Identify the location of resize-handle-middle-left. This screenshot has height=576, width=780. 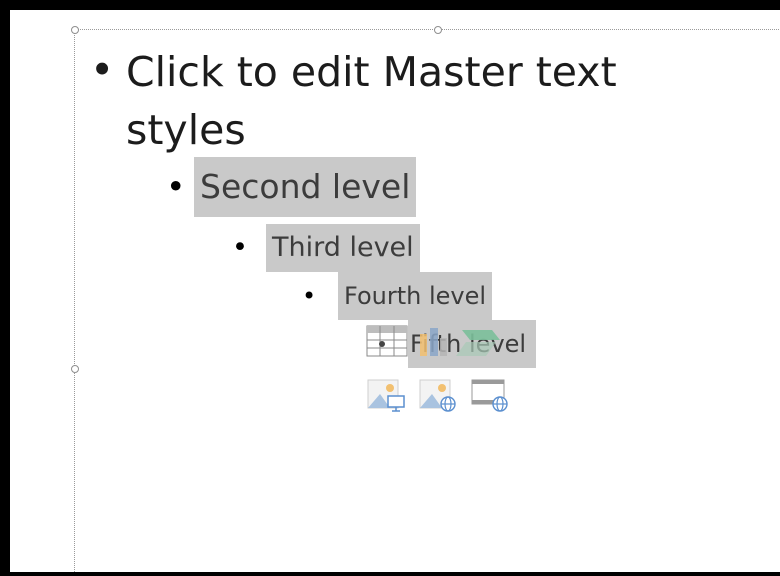
(75, 369).